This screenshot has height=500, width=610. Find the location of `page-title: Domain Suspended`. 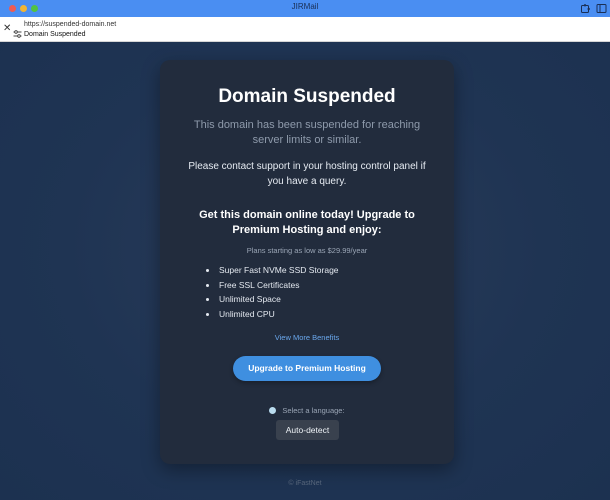

page-title: Domain Suspended is located at coordinates (307, 96).